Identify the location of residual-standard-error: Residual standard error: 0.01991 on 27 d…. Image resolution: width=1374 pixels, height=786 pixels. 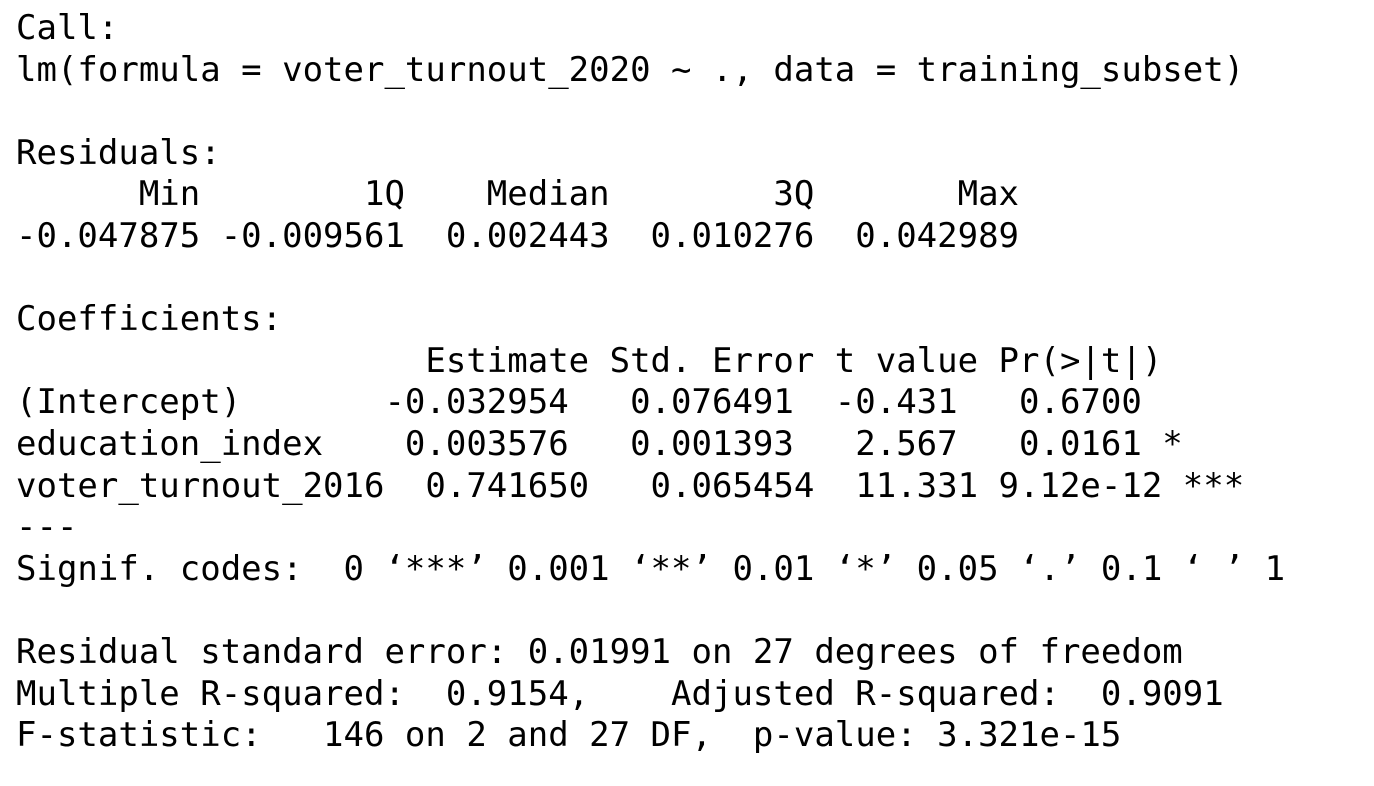
(599, 651).